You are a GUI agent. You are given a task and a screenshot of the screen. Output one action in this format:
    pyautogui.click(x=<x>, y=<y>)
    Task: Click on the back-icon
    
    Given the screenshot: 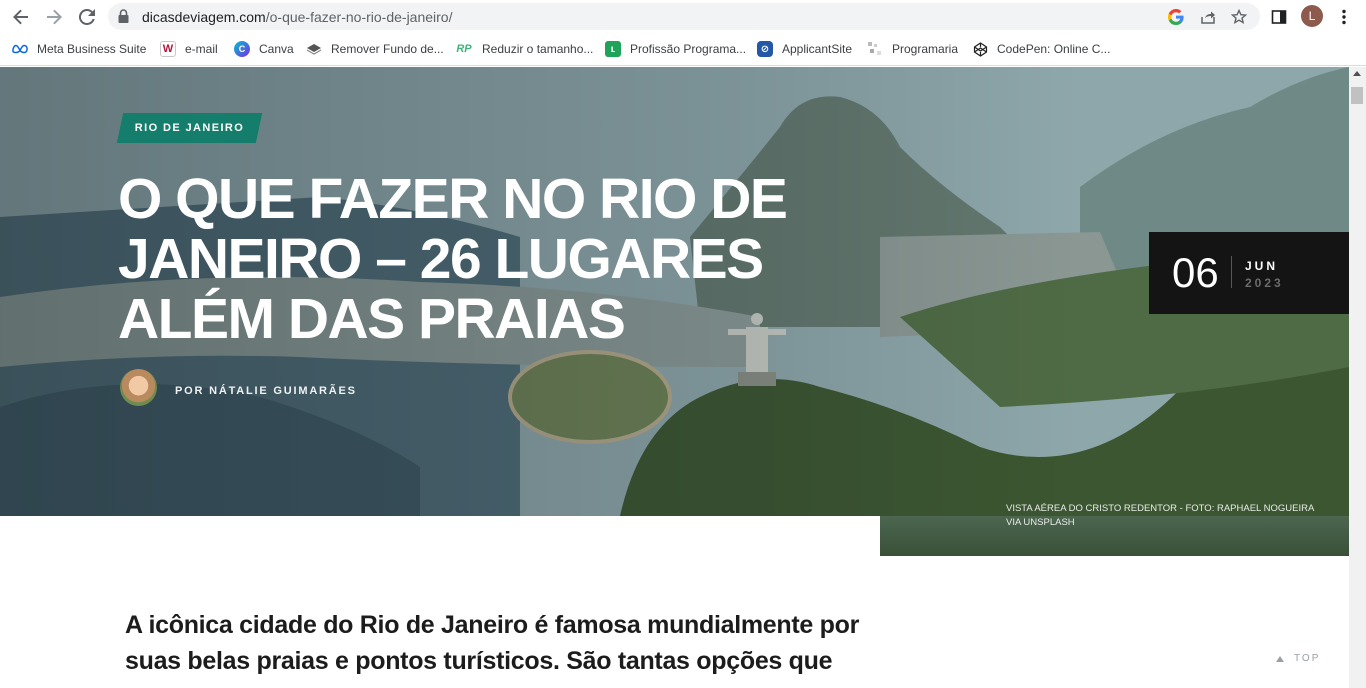 What is the action you would take?
    pyautogui.click(x=21, y=17)
    